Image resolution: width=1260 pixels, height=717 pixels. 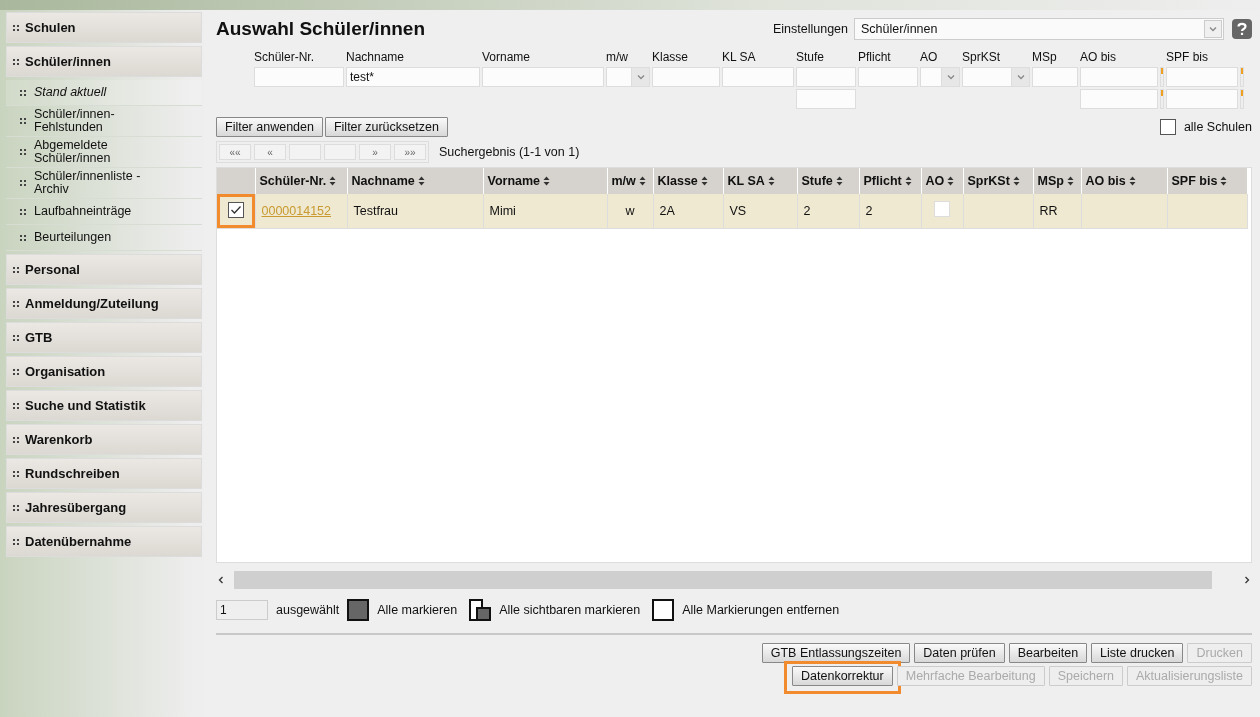 What do you see at coordinates (413, 77) in the screenshot?
I see `filter-input: test*` at bounding box center [413, 77].